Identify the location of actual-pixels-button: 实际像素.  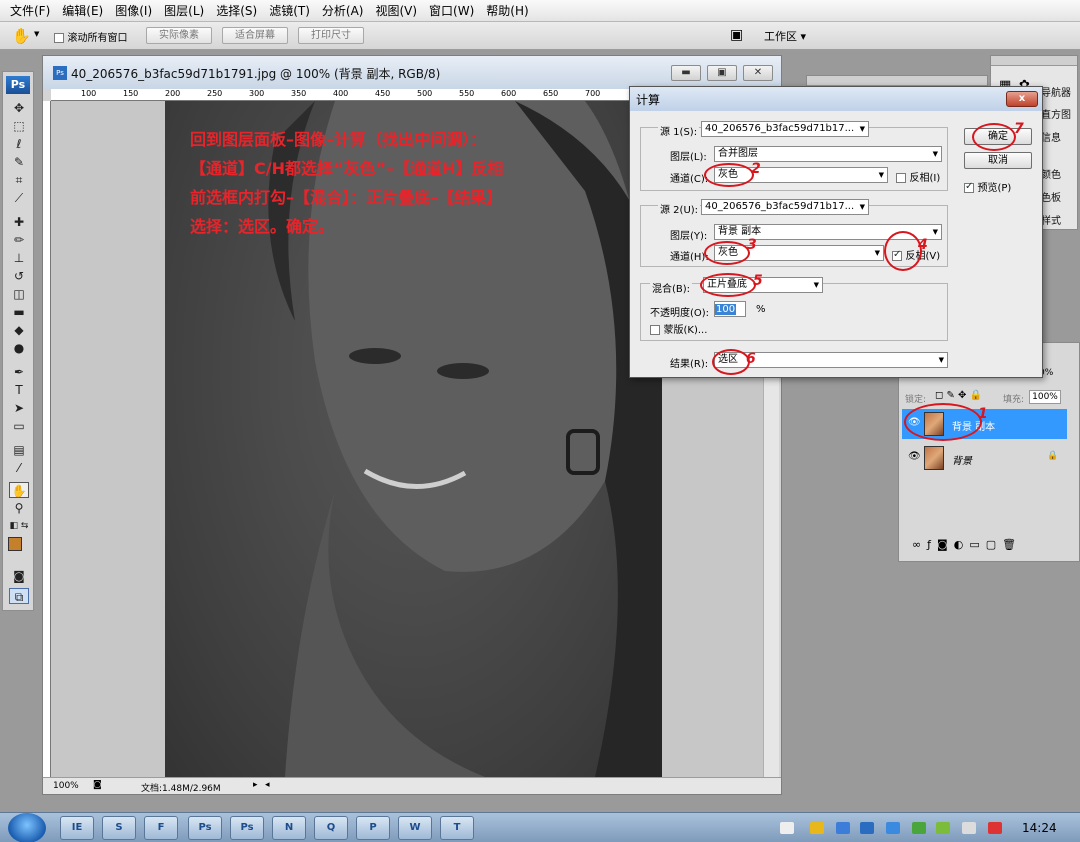
(179, 35).